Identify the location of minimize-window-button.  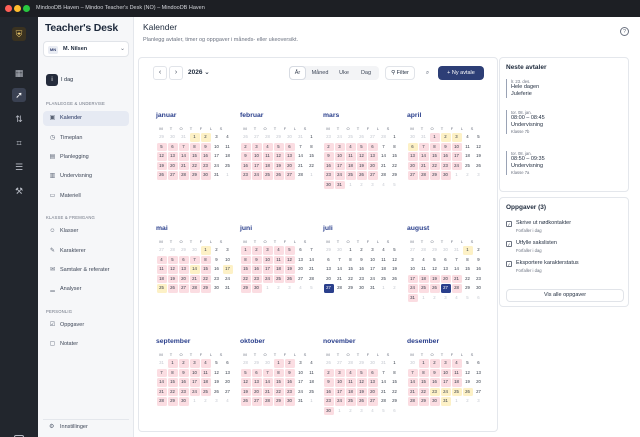
(17, 8).